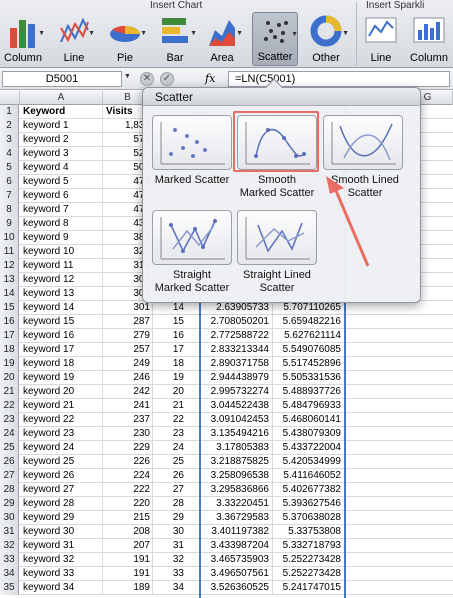 The image size is (453, 598). I want to click on cell-keyword: keyword 20, so click(61, 392).